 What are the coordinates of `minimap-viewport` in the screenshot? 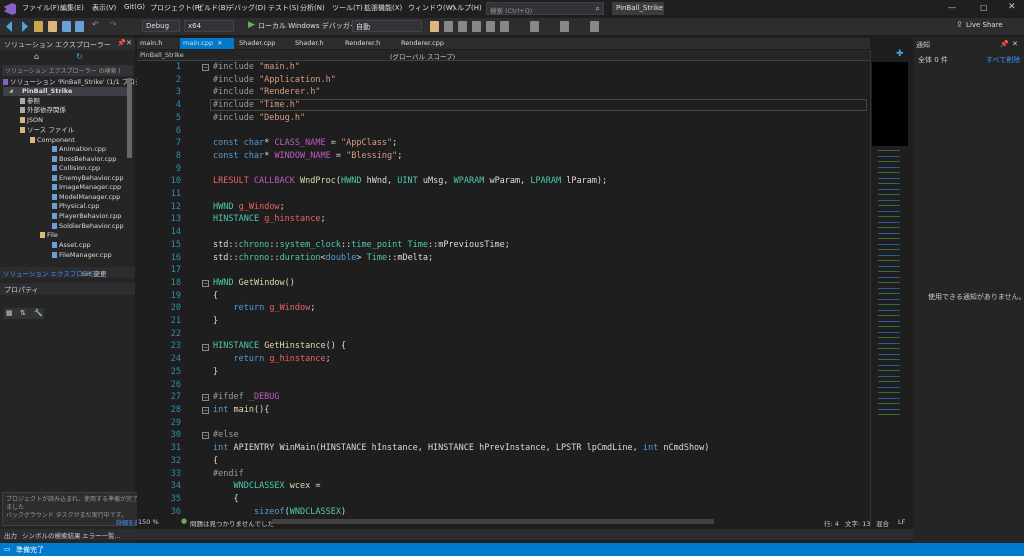 It's located at (890, 104).